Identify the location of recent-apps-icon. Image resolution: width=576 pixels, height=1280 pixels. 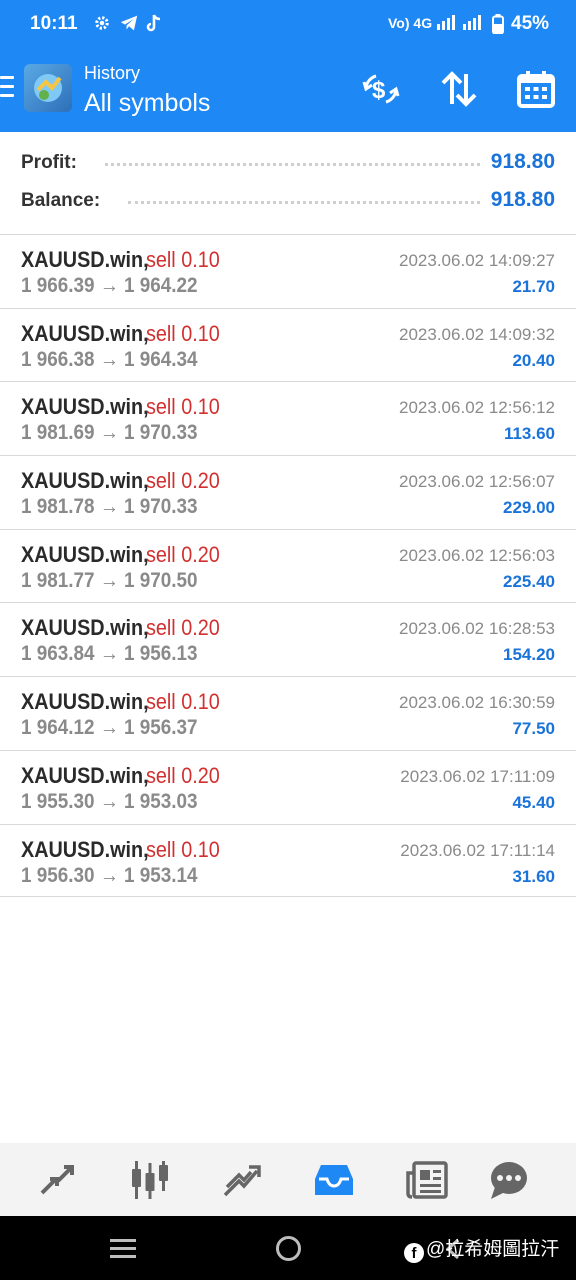
(123, 1249).